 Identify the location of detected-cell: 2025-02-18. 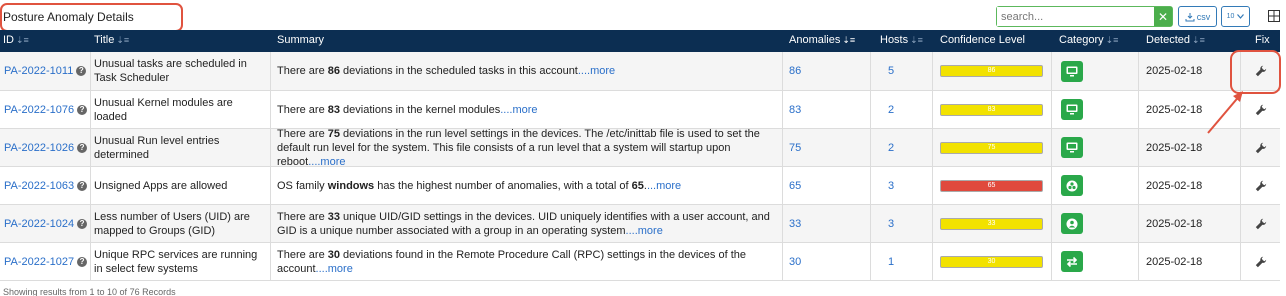
(1191, 185).